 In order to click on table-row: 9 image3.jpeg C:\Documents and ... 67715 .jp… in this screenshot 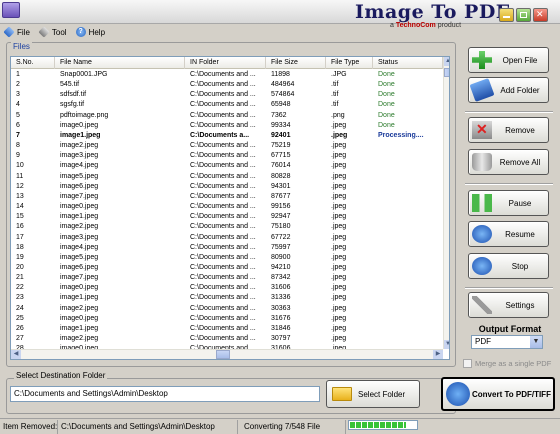, I will do `click(227, 156)`.